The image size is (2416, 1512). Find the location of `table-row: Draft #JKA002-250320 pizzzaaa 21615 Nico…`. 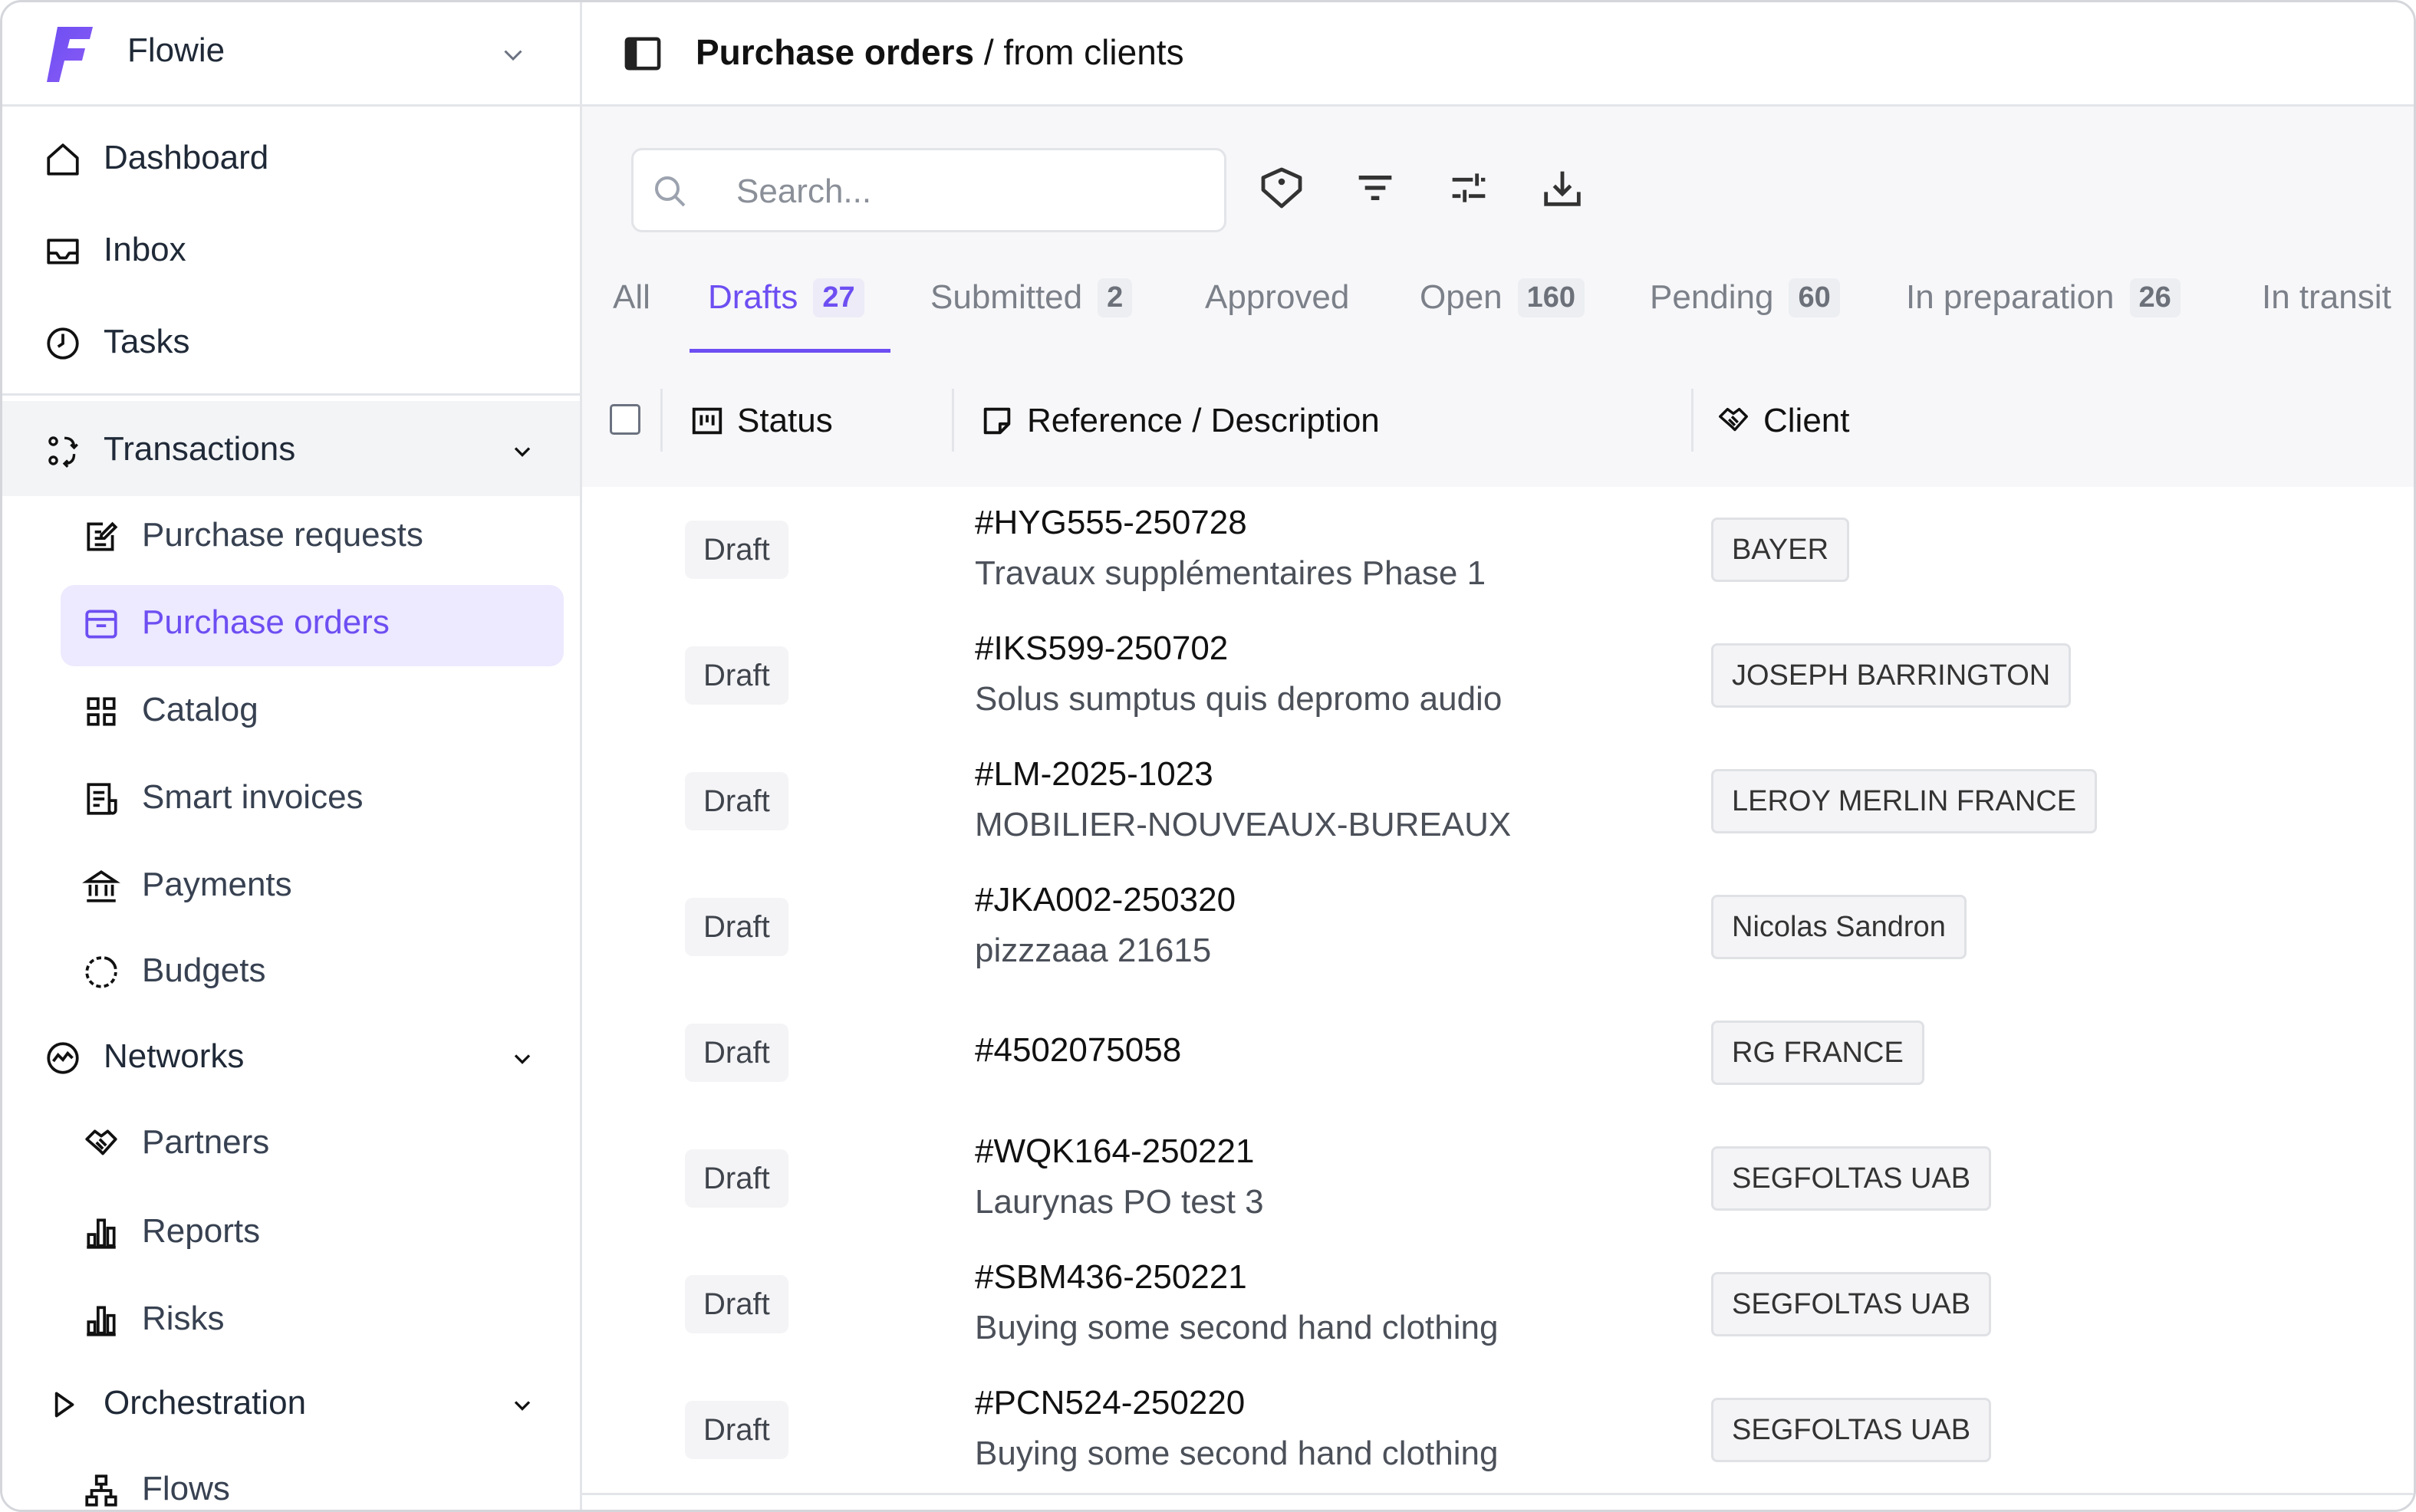

table-row: Draft #JKA002-250320 pizzzaaa 21615 Nico… is located at coordinates (1498, 928).